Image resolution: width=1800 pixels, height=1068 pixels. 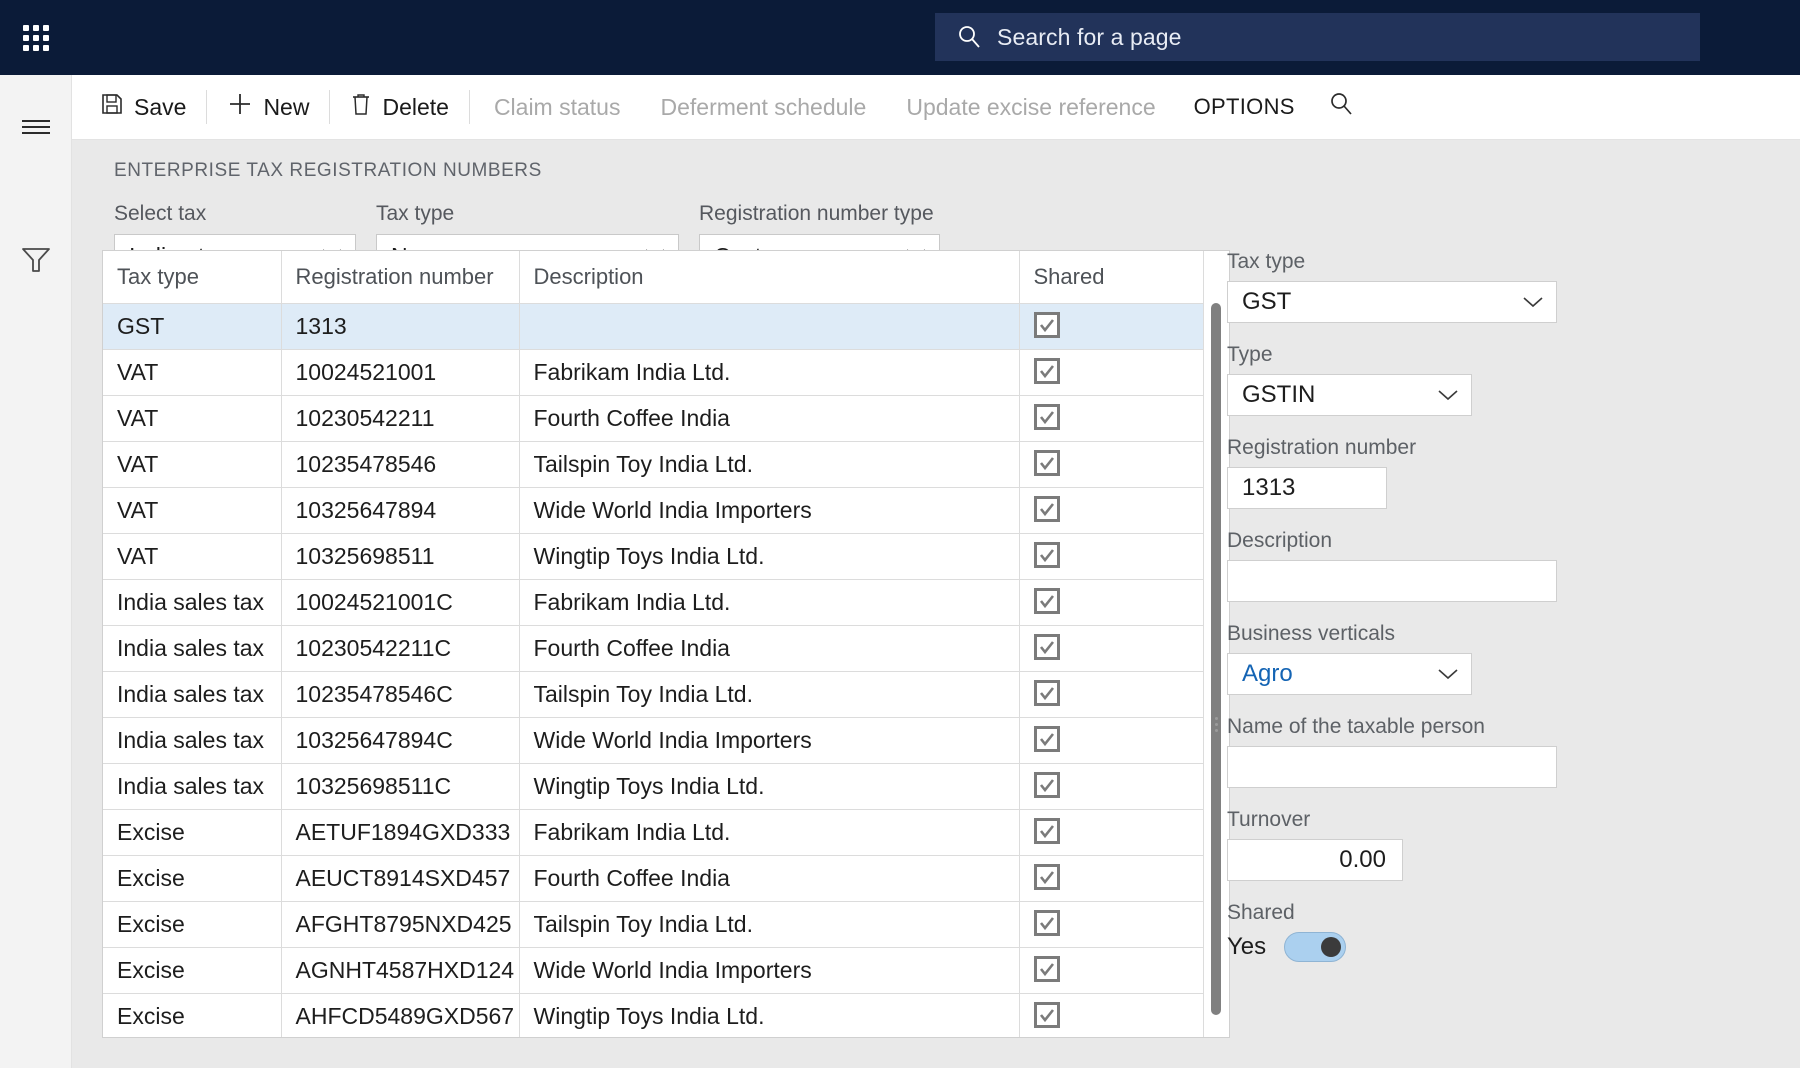 I want to click on detail-registration-number-input: 1313, so click(x=1307, y=488).